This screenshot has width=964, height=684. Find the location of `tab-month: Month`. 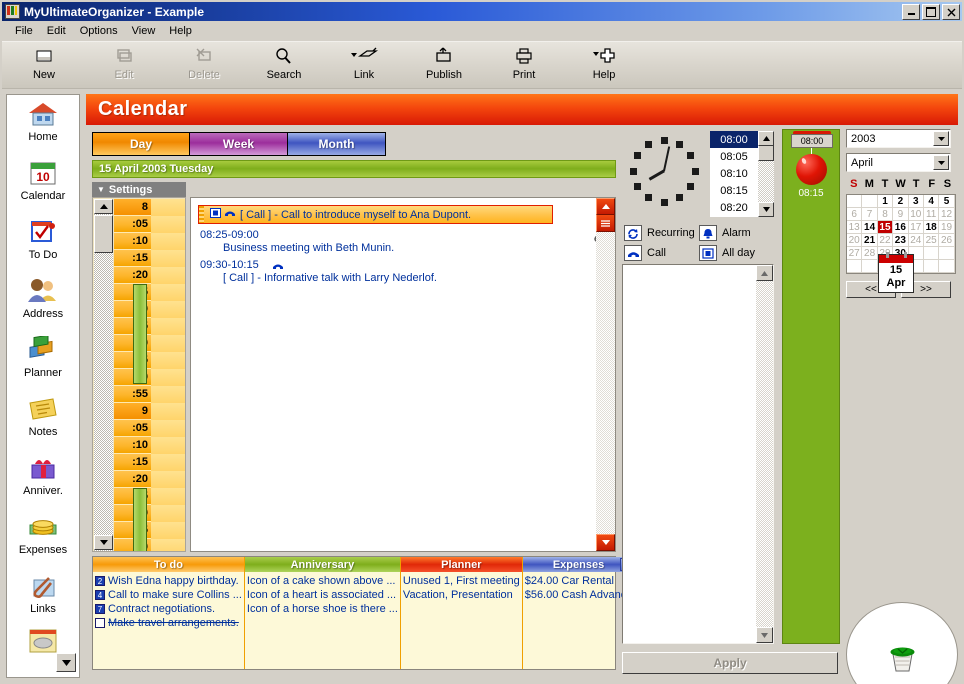

tab-month: Month is located at coordinates (337, 144).